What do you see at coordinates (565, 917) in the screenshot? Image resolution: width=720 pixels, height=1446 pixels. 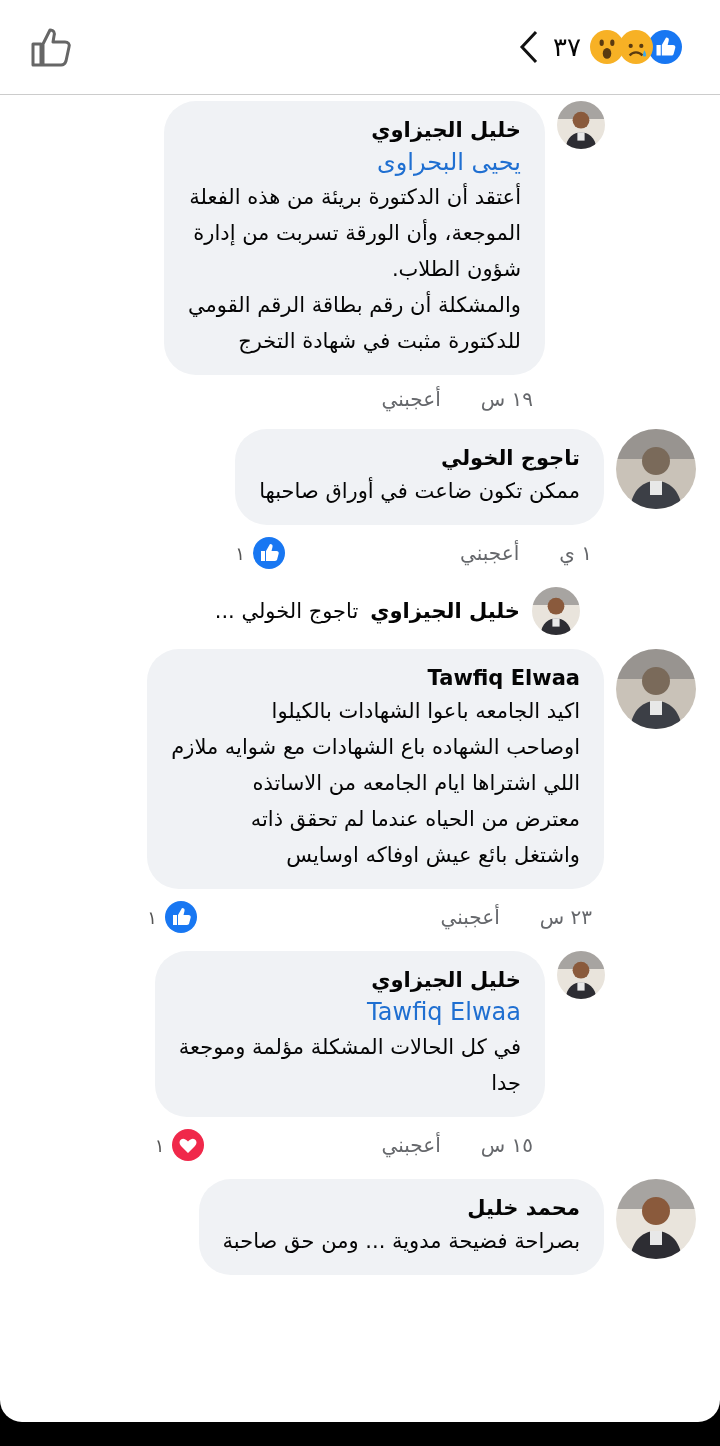 I see `comment-time: ٢٣ س` at bounding box center [565, 917].